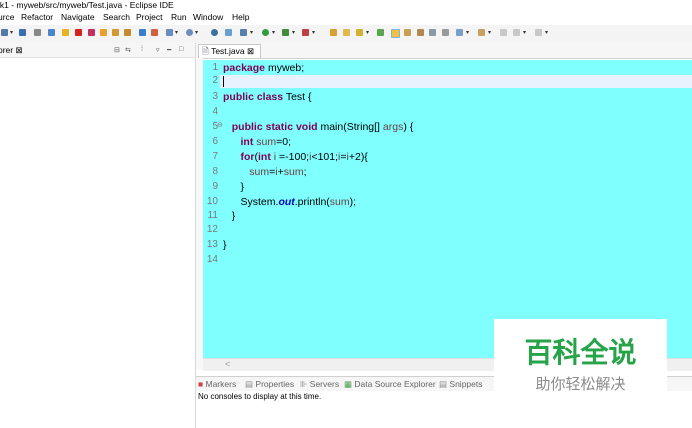 This screenshot has width=692, height=428. What do you see at coordinates (179, 17) in the screenshot?
I see `menu-run: Run` at bounding box center [179, 17].